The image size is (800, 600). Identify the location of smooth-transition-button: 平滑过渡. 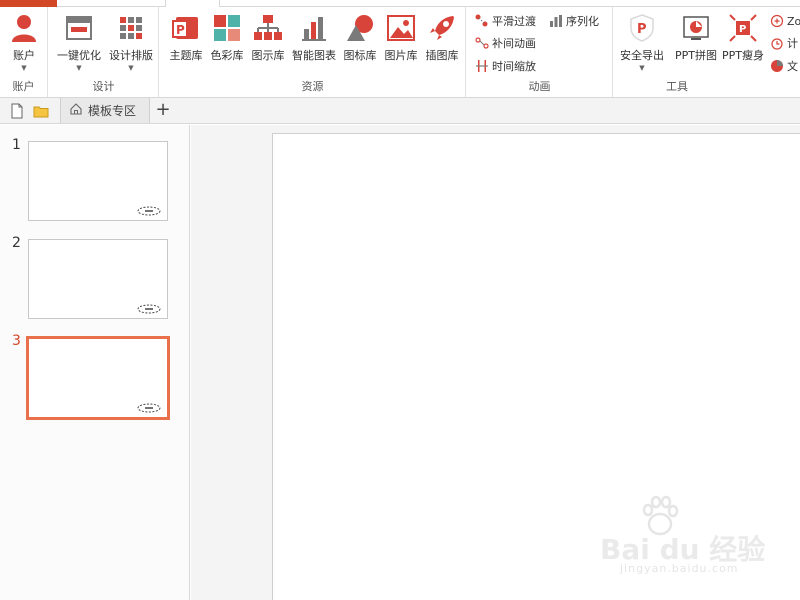
(505, 21).